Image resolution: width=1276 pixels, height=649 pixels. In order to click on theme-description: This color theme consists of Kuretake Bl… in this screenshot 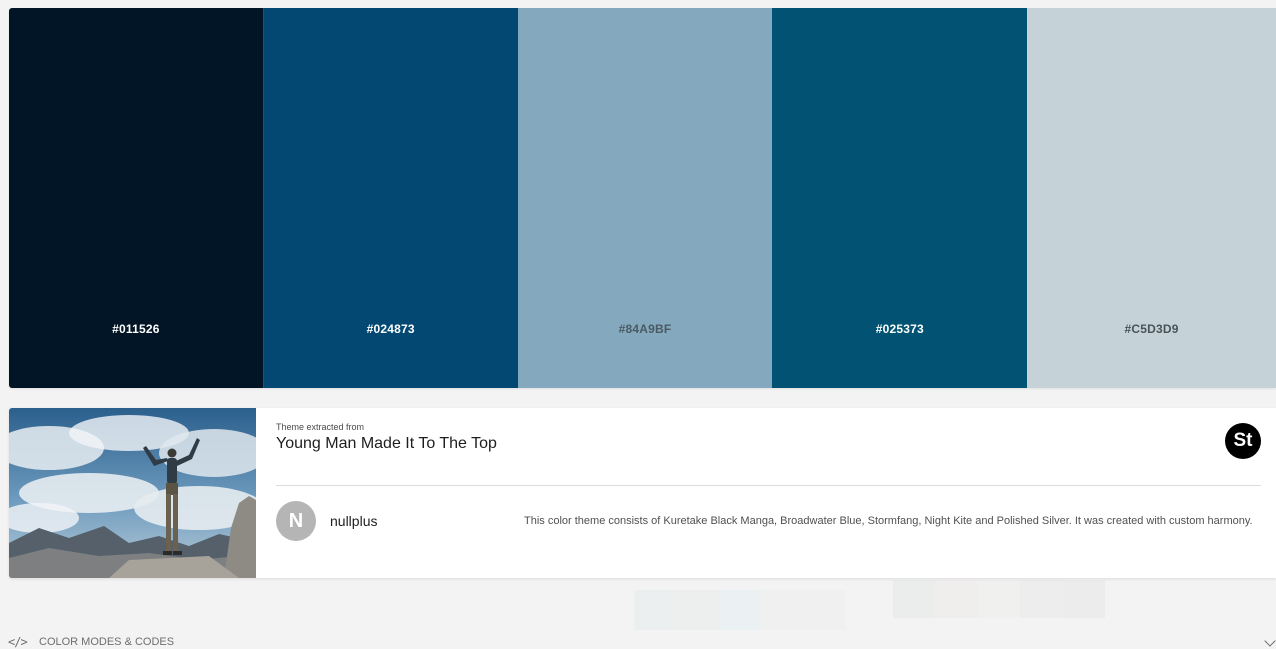, I will do `click(888, 521)`.